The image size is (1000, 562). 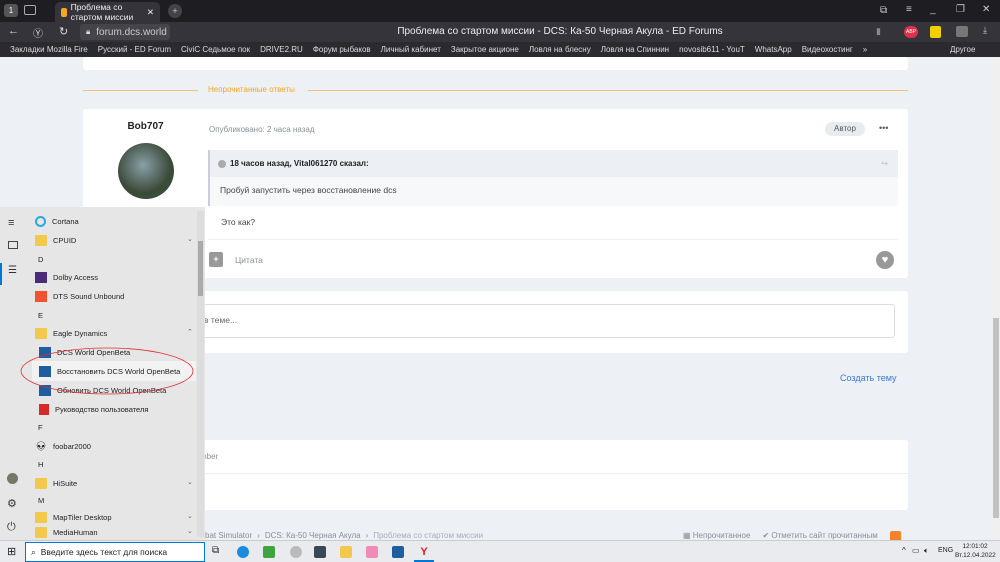 I want to click on edge-icon, so click(x=243, y=552).